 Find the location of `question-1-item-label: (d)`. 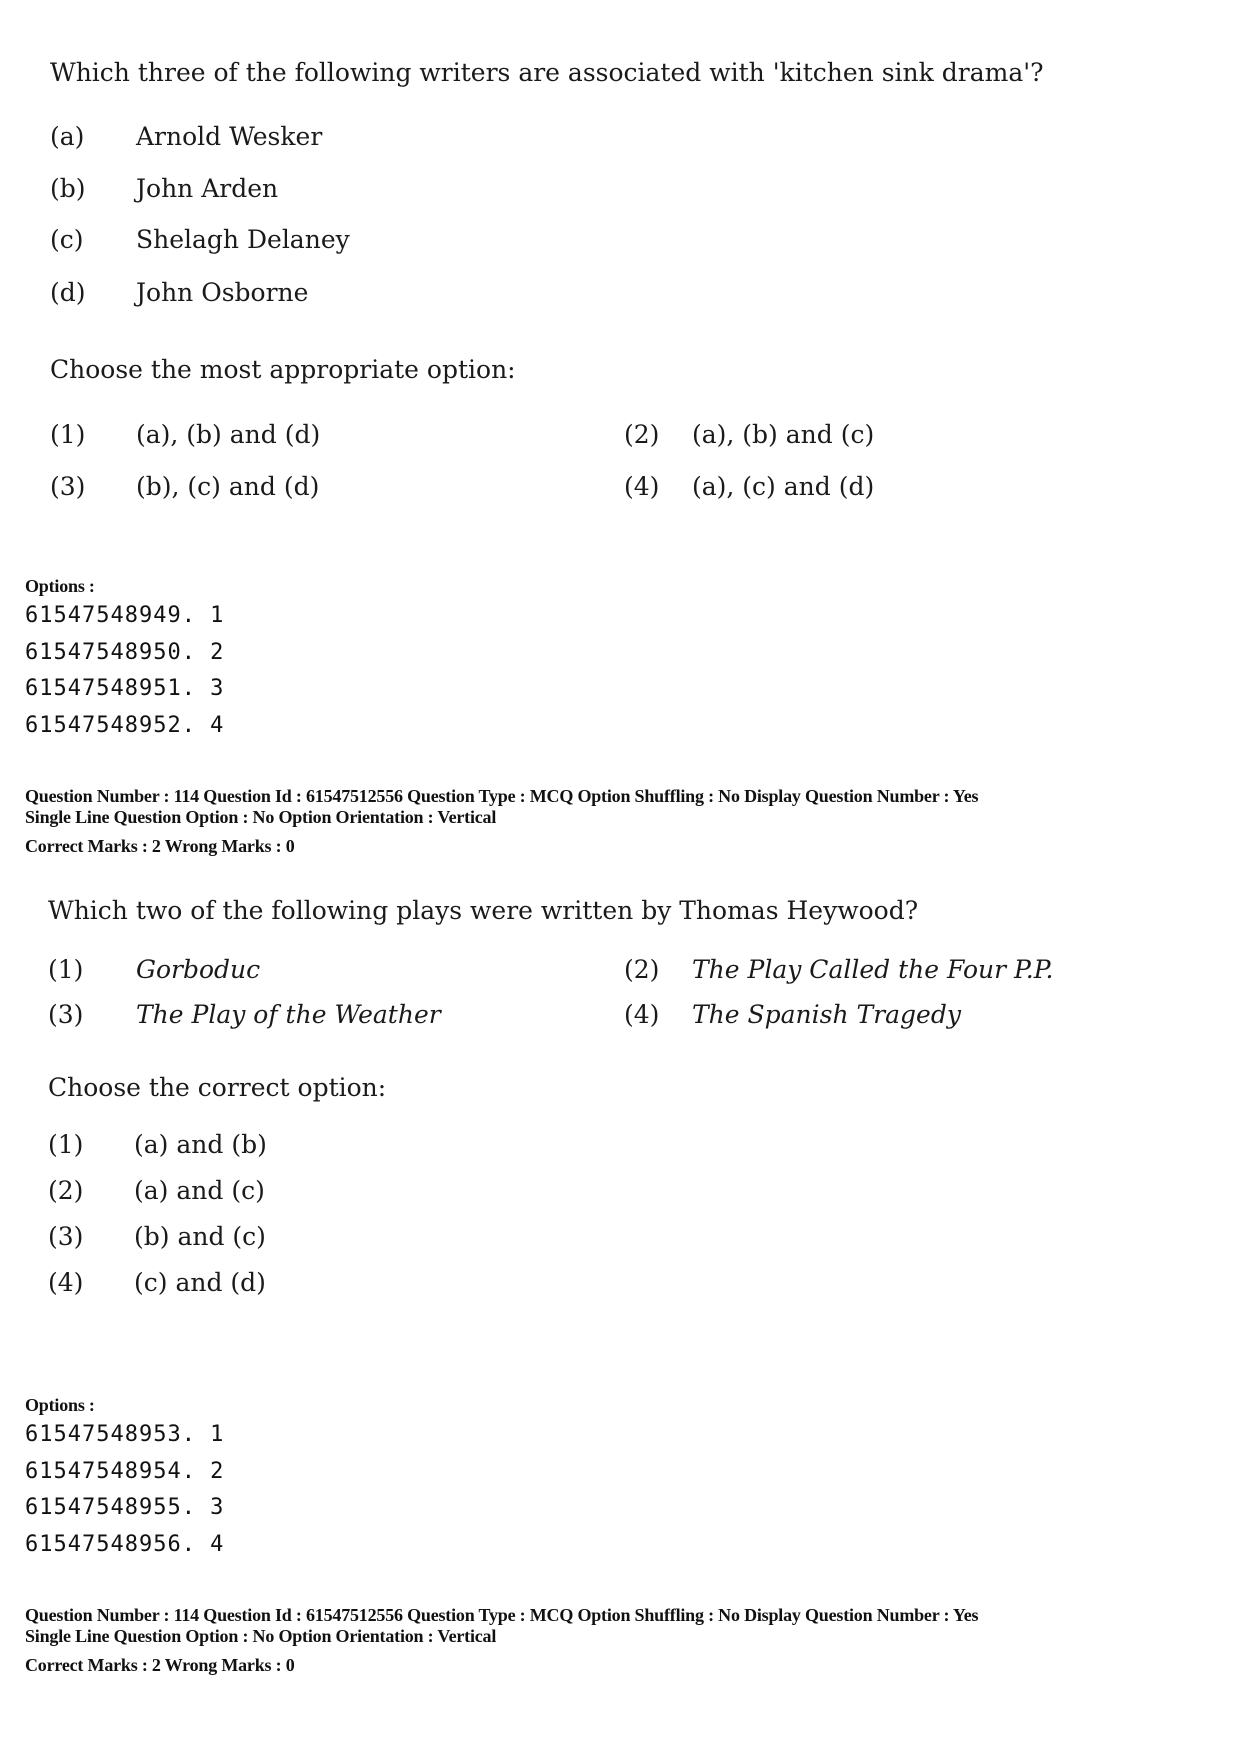

question-1-item-label: (d) is located at coordinates (68, 292).